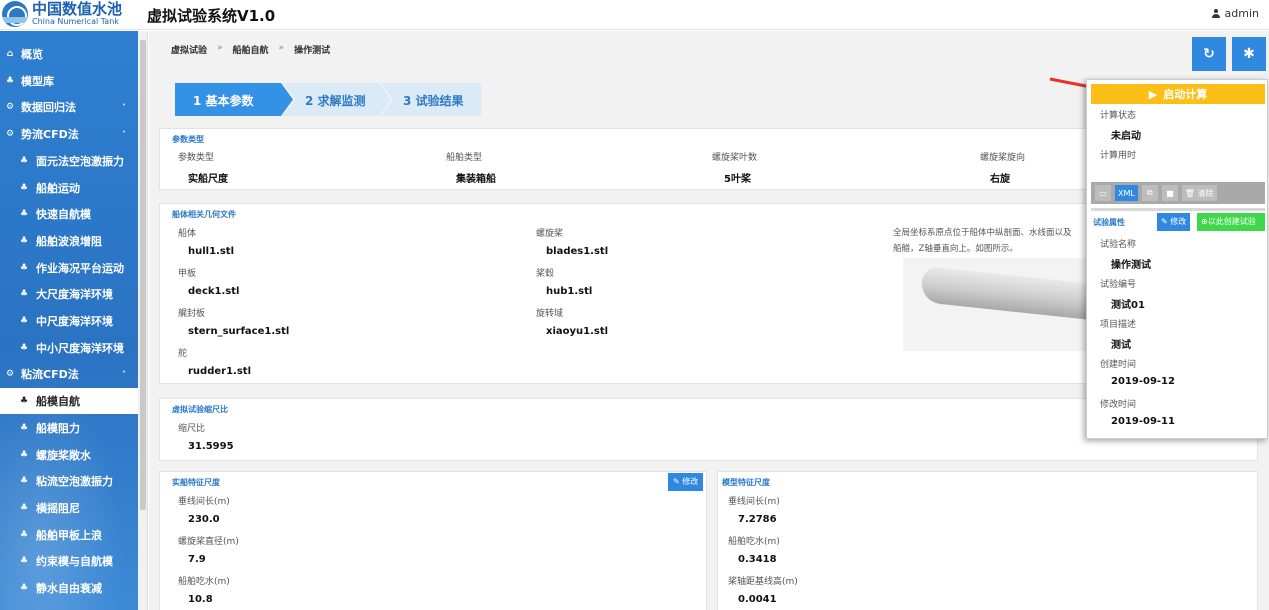 This screenshot has height=610, width=1269. What do you see at coordinates (1121, 345) in the screenshot?
I see `field-value: 测试` at bounding box center [1121, 345].